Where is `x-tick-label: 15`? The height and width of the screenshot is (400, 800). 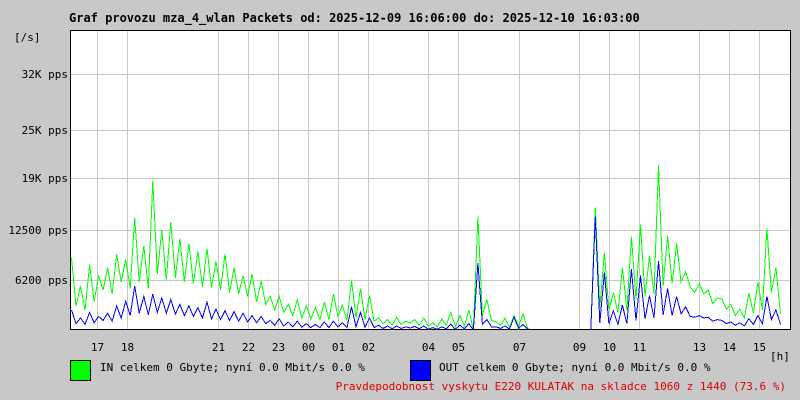
x-tick-label: 15 is located at coordinates (759, 347).